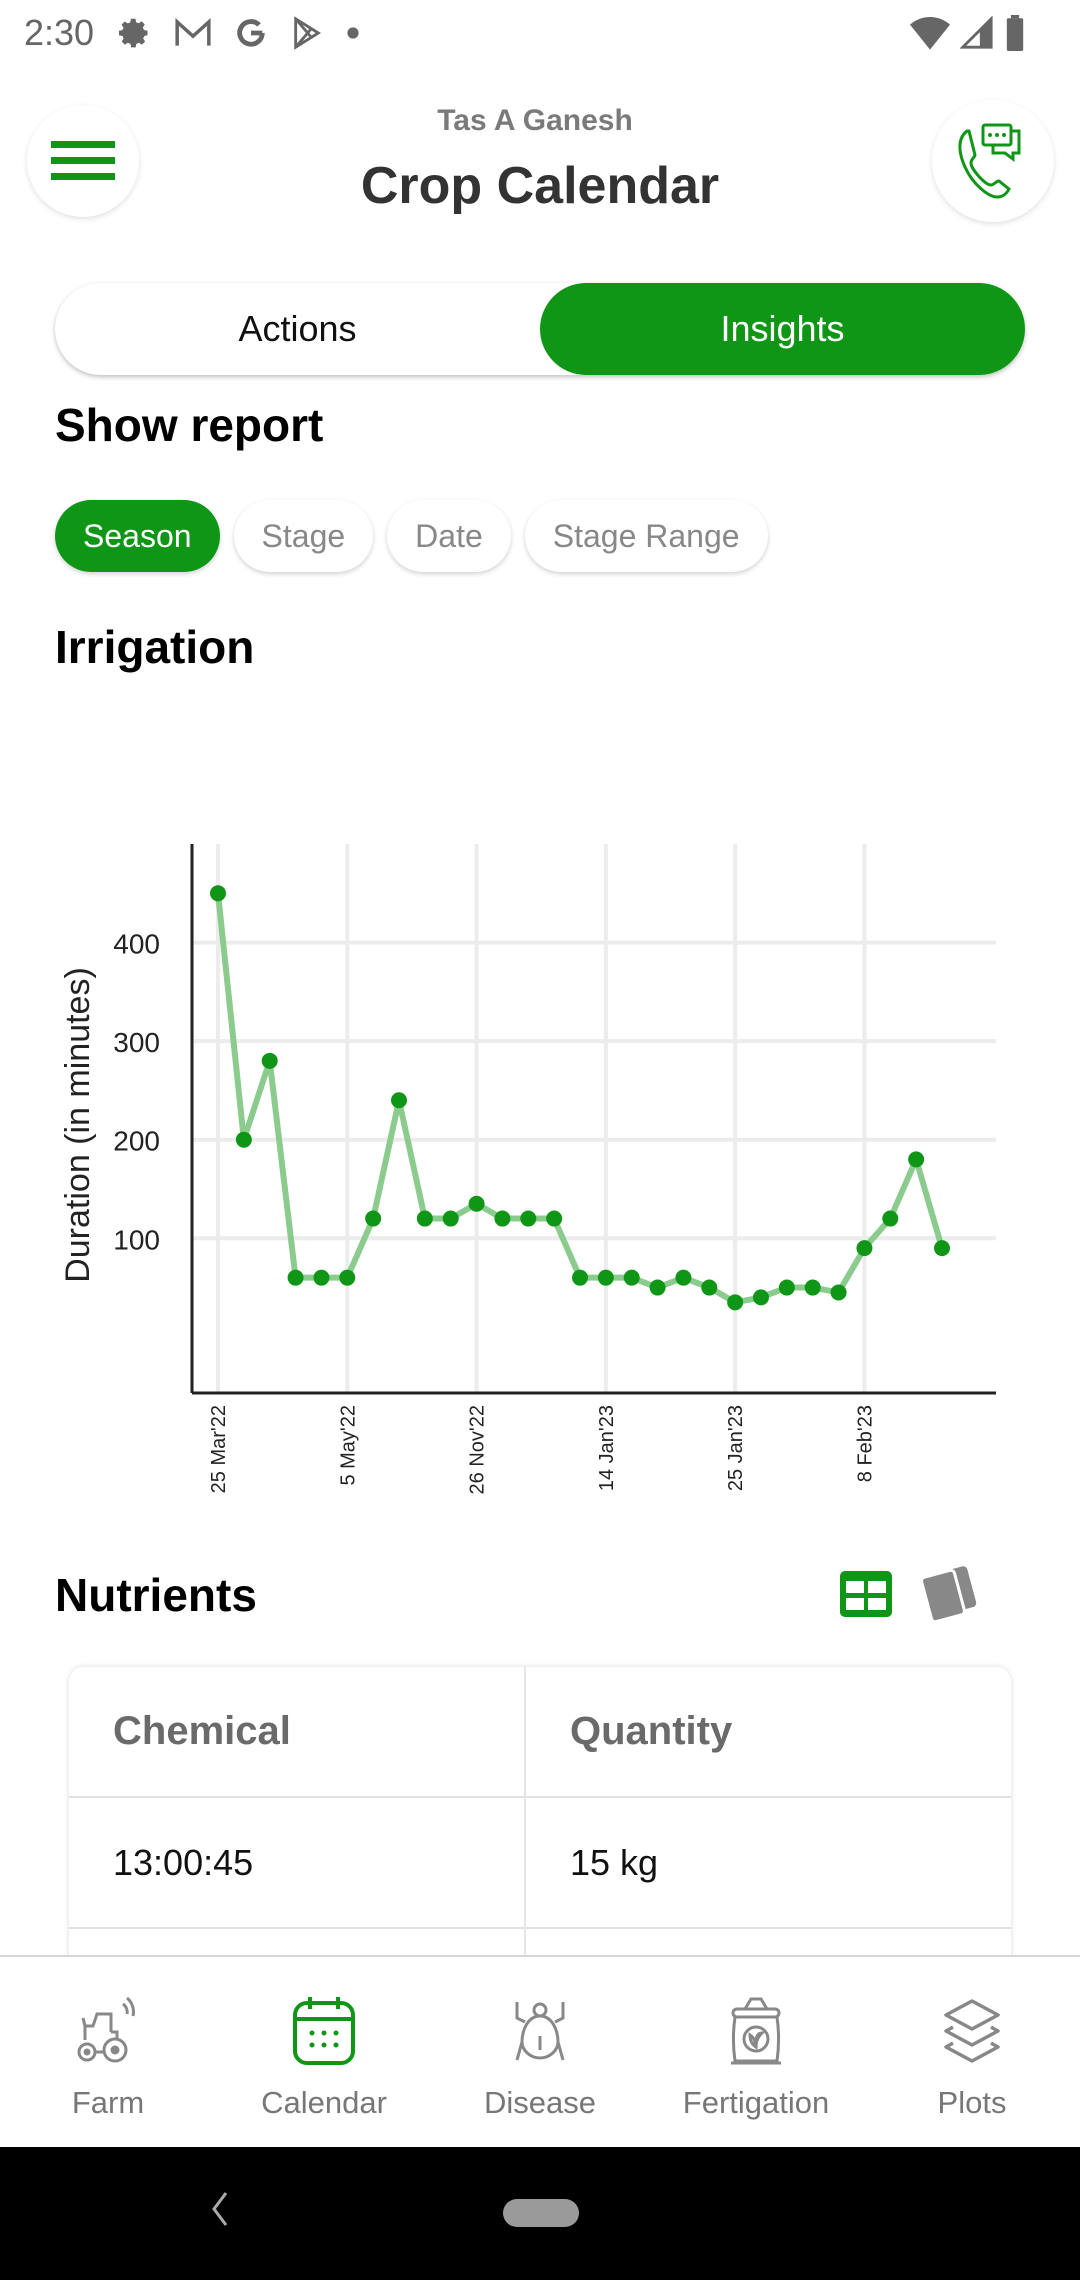 This screenshot has height=2280, width=1080. I want to click on app-header: Tas A Ganesh Crop Calendar, so click(540, 165).